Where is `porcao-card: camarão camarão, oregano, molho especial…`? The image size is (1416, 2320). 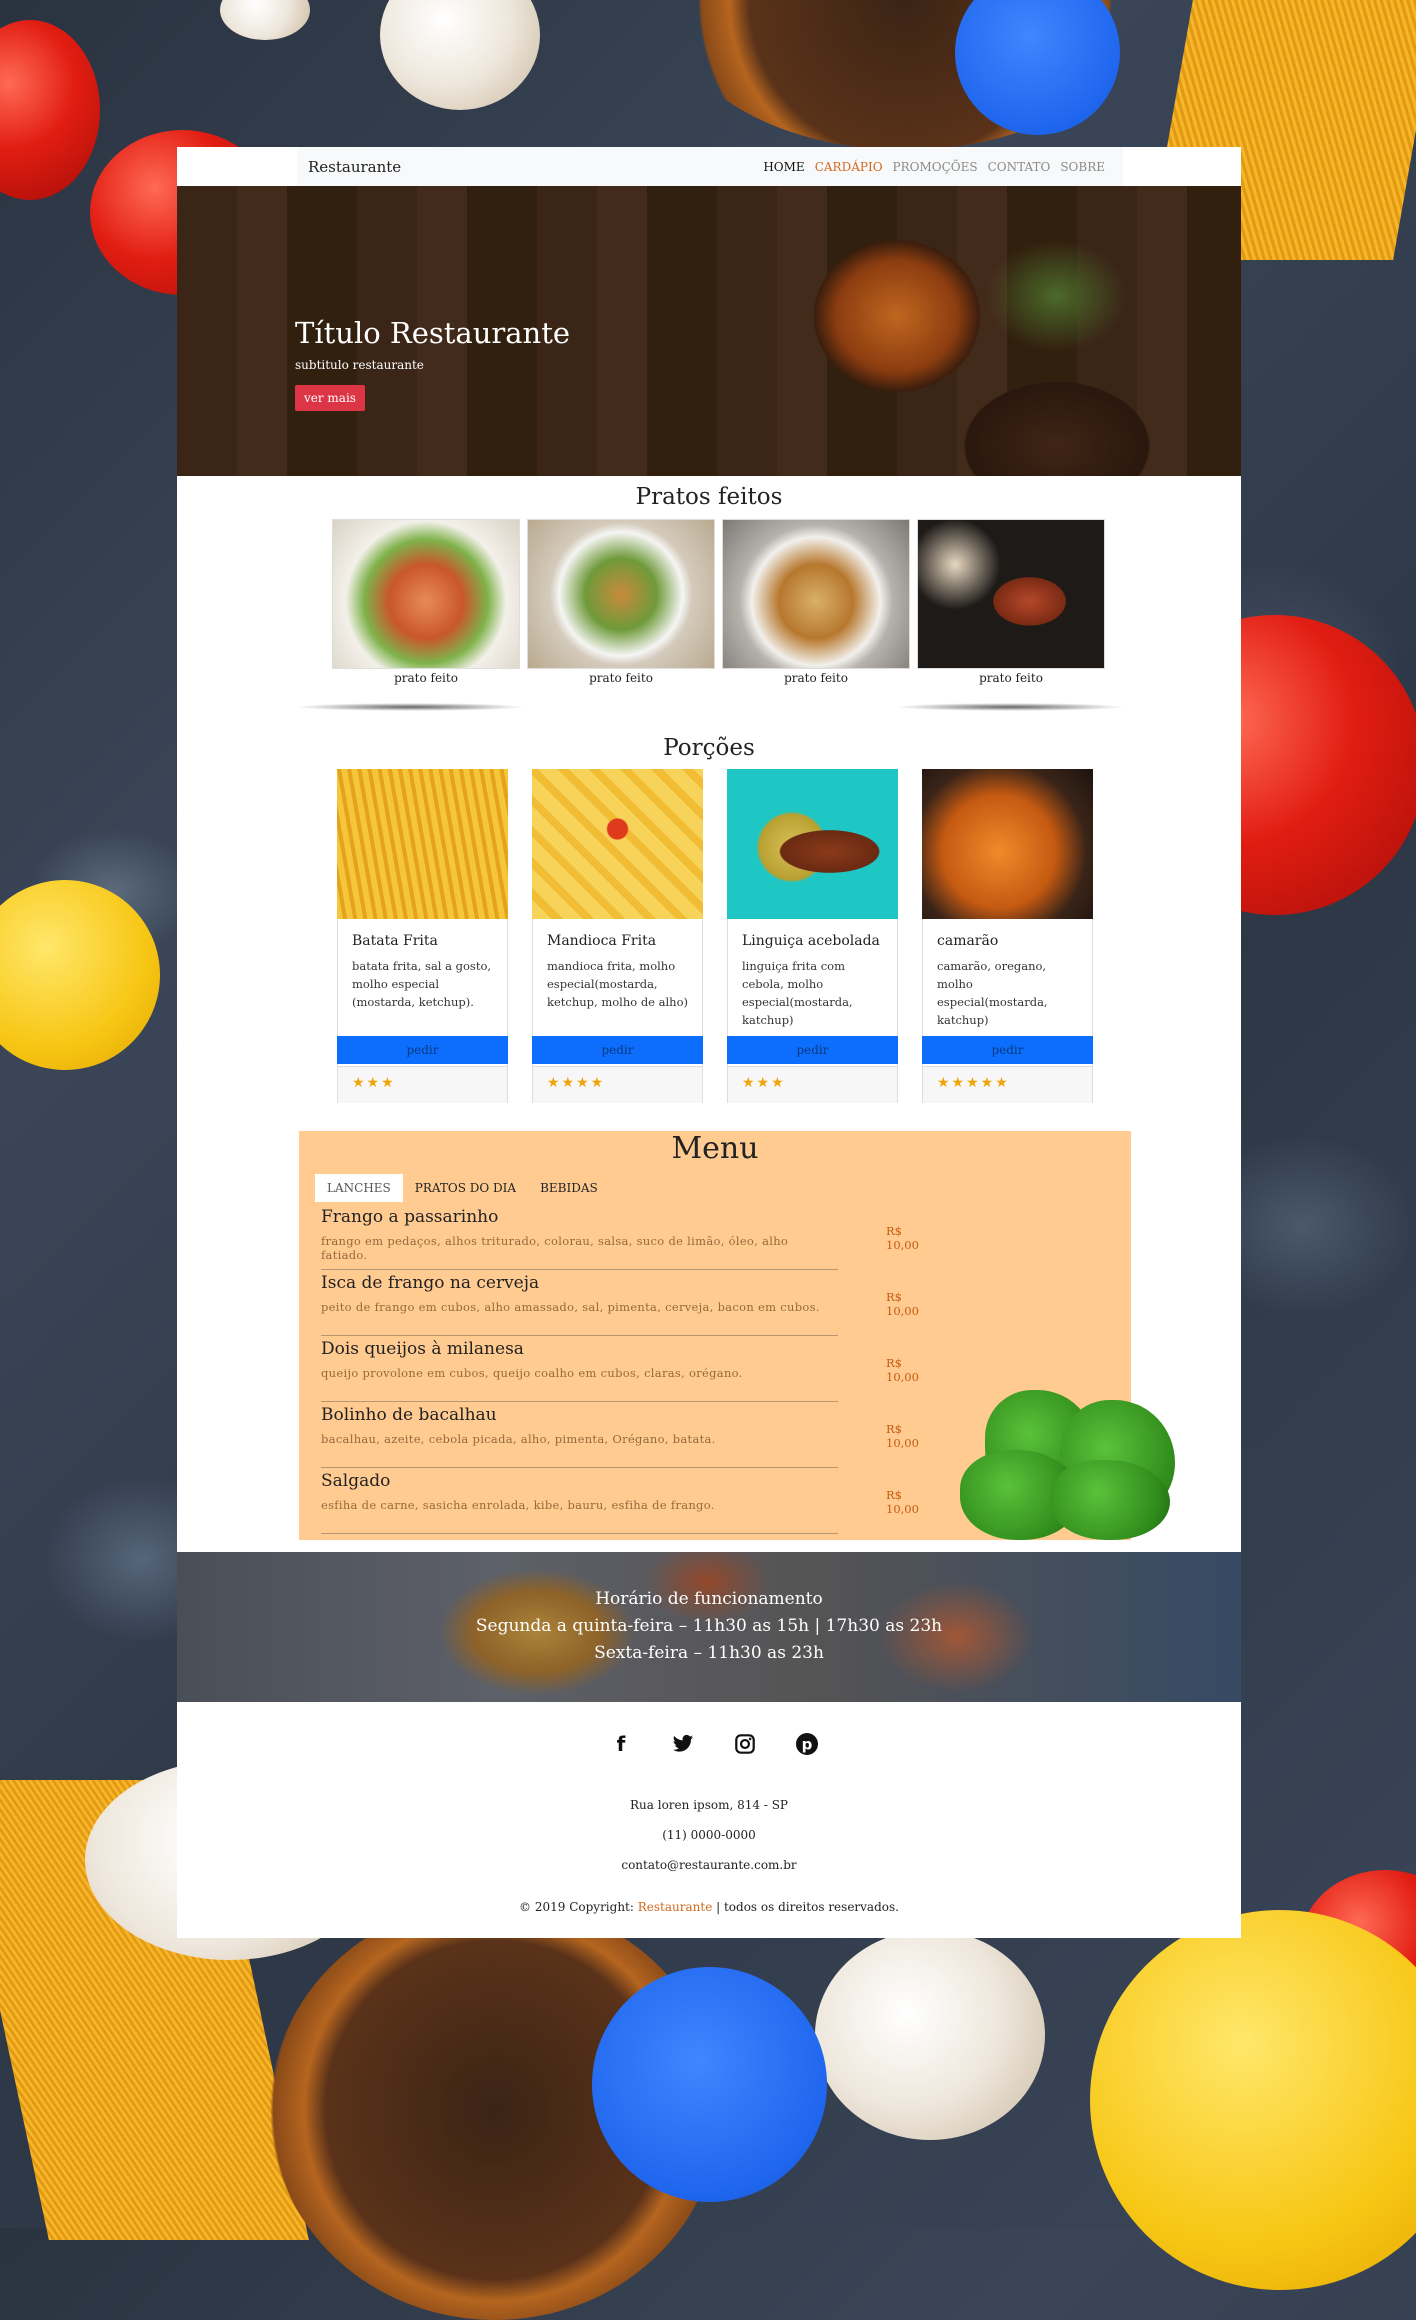 porcao-card: camarão camarão, oregano, molho especial… is located at coordinates (1007, 936).